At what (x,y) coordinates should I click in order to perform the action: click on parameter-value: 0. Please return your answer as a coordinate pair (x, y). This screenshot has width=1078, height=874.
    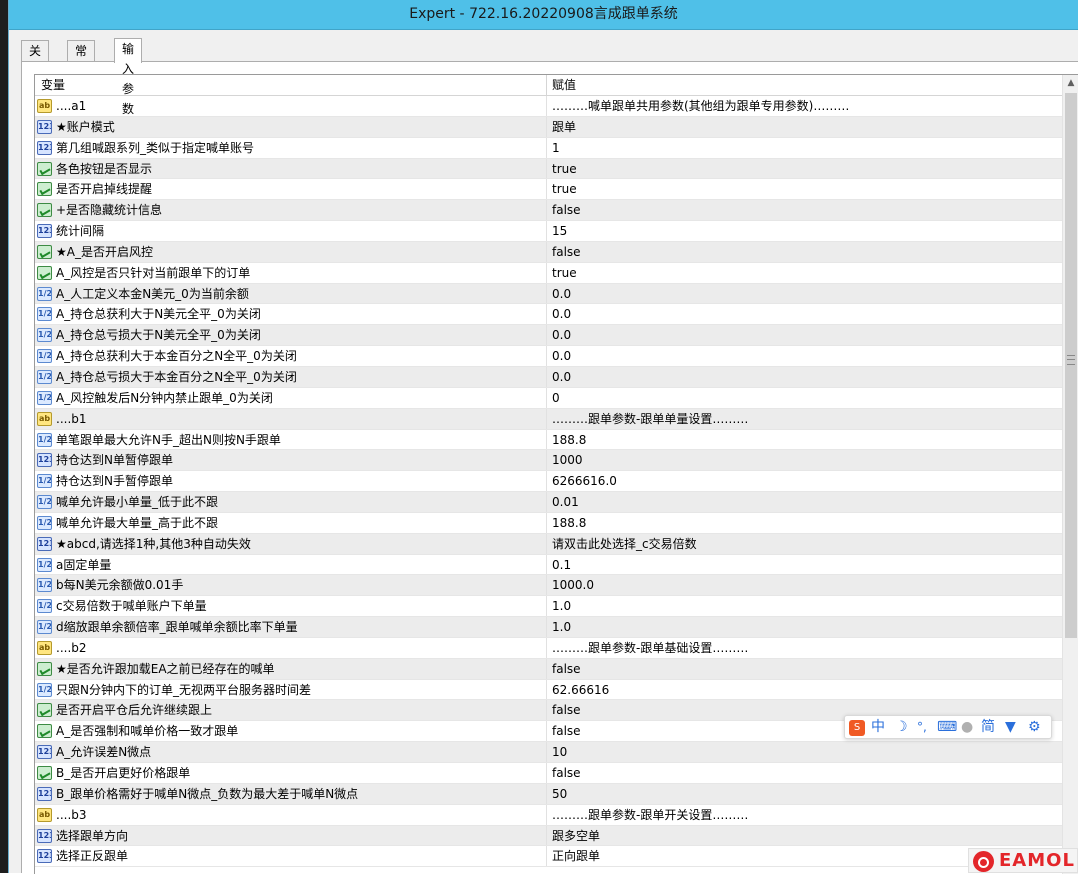
    Looking at the image, I should click on (556, 398).